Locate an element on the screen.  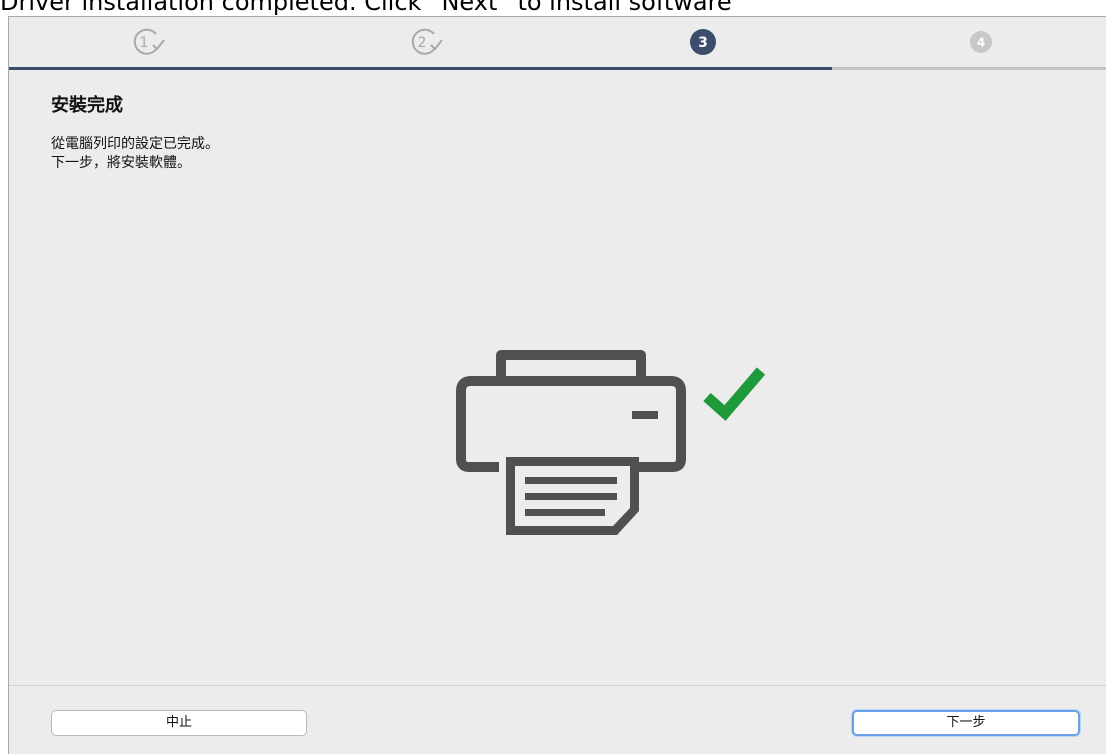
step-done-icon: 1 is located at coordinates (149, 41).